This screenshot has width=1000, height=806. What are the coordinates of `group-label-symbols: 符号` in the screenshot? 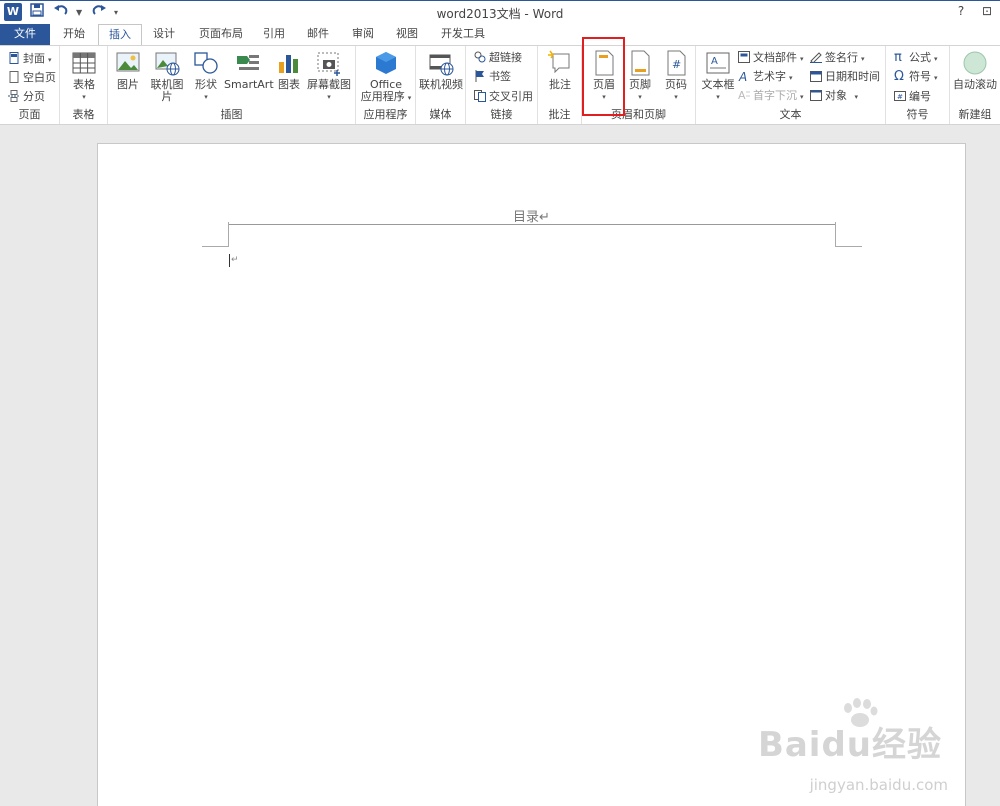 It's located at (917, 114).